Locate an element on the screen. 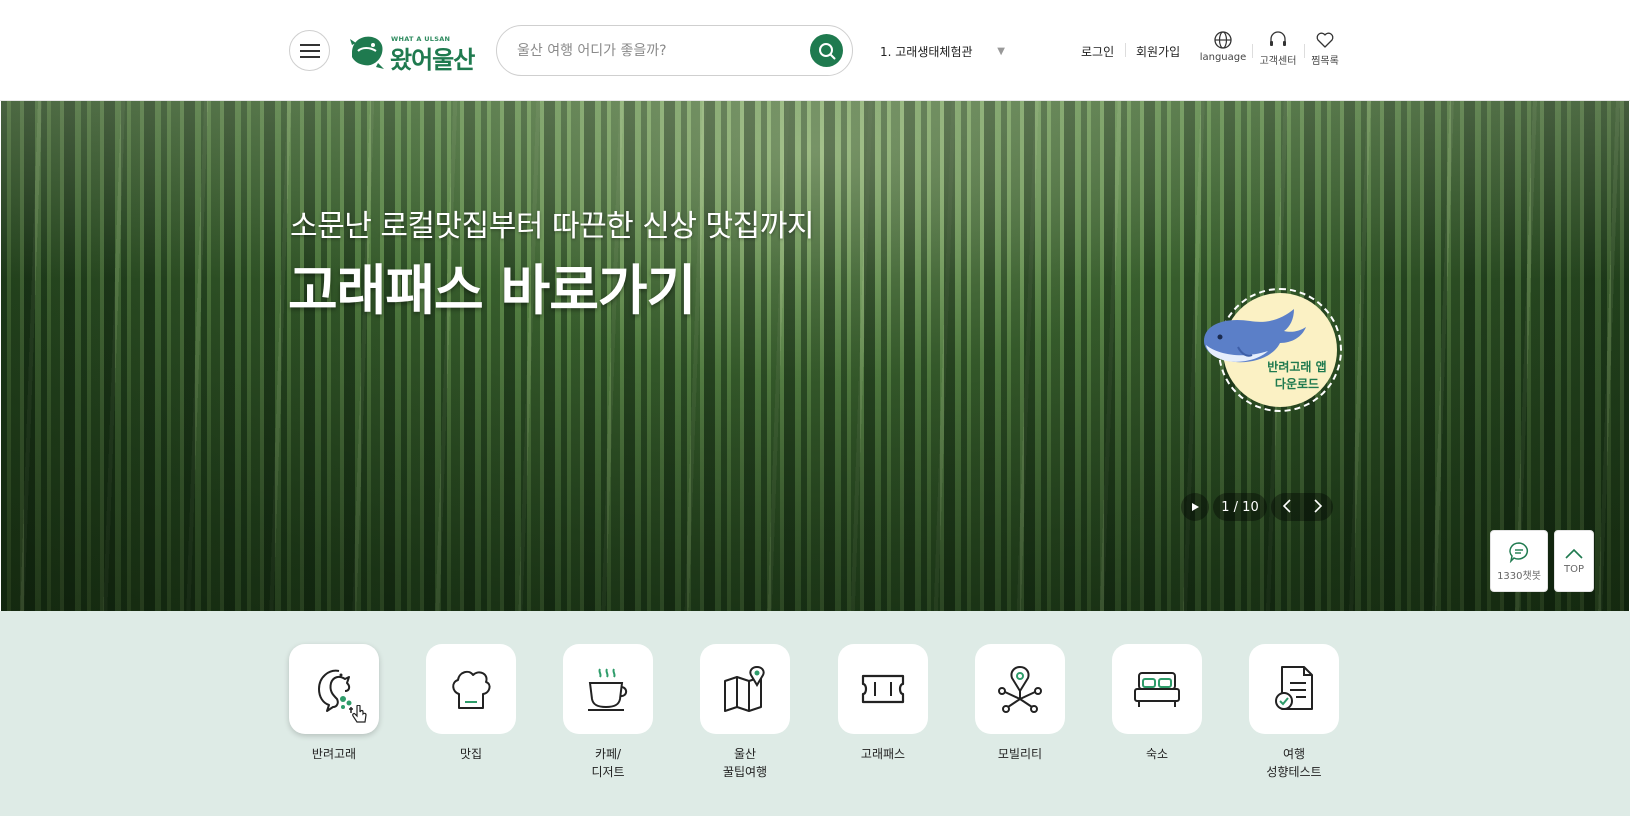 This screenshot has height=816, width=1630. hamburger-menu-button is located at coordinates (309, 50).